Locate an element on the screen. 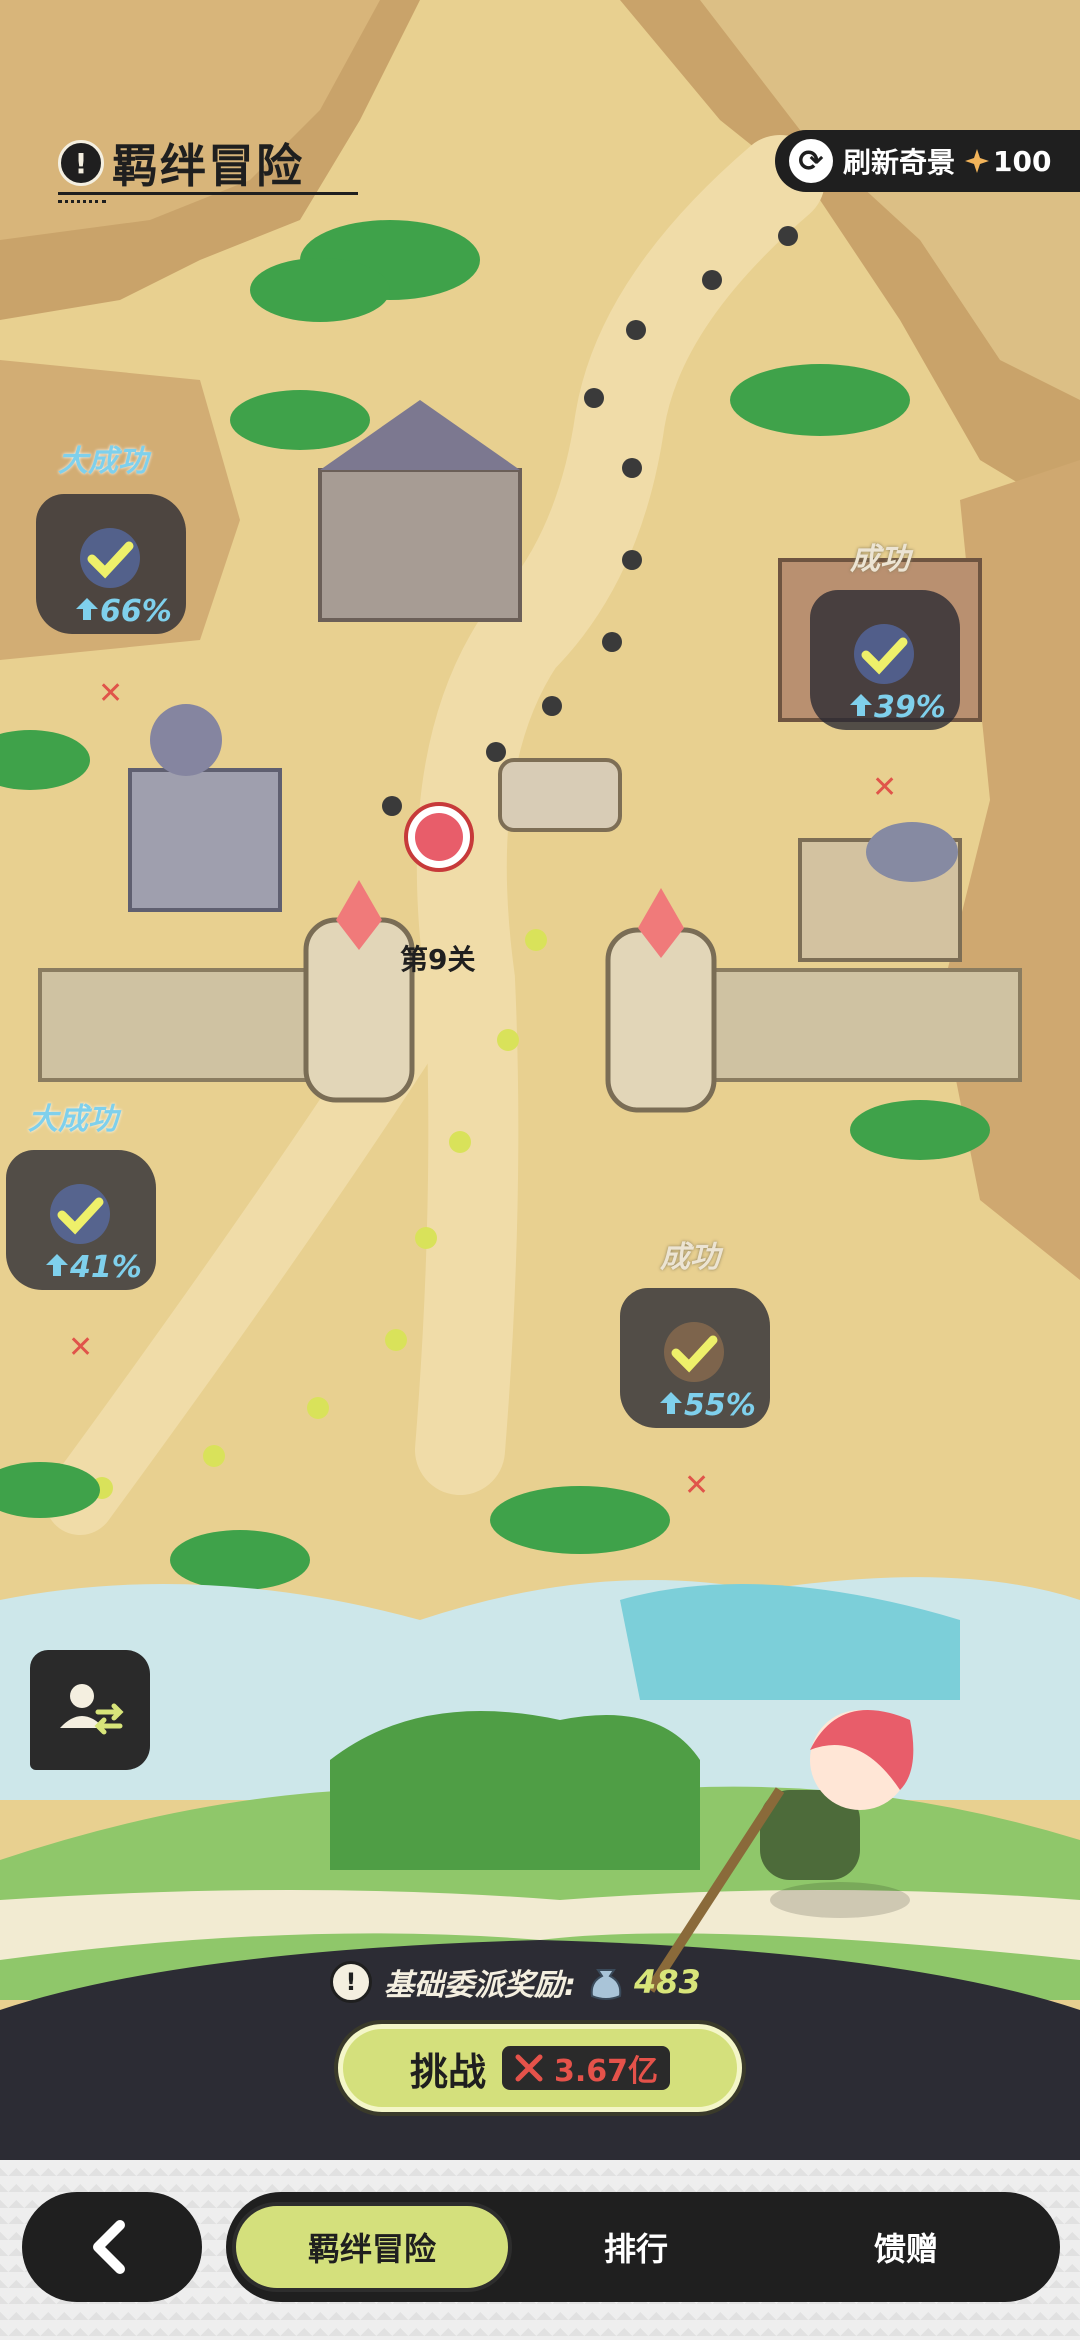  page-title-text: 羁绊冒险 is located at coordinates (208, 166).